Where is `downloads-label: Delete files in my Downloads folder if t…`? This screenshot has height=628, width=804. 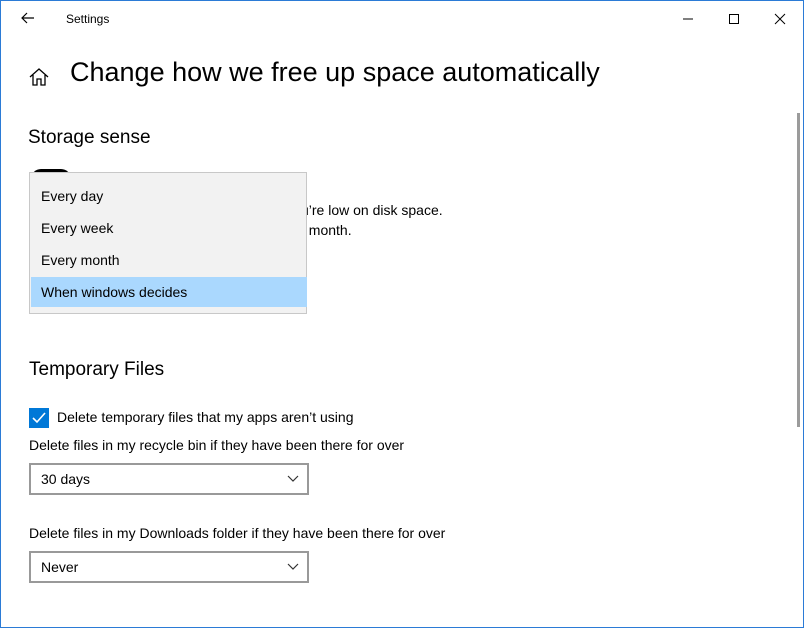
downloads-label: Delete files in my Downloads folder if t… is located at coordinates (237, 533).